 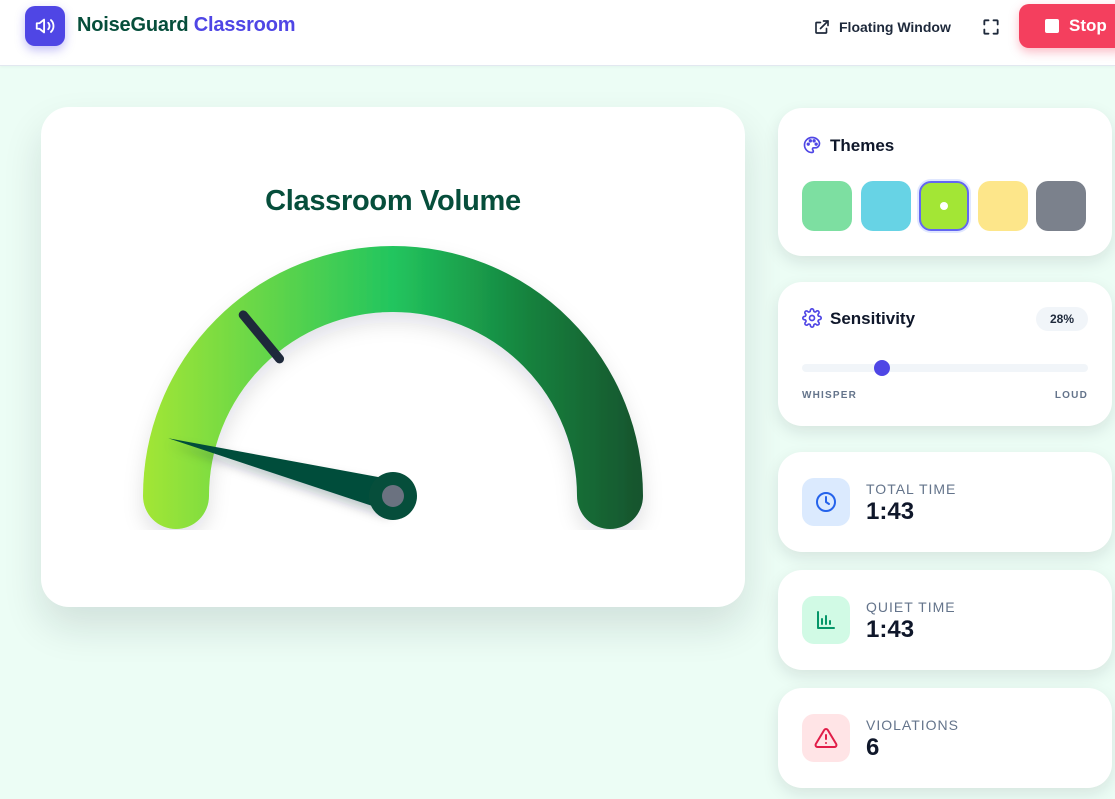 I want to click on total-time-label: TOTAL TIME, so click(x=911, y=489).